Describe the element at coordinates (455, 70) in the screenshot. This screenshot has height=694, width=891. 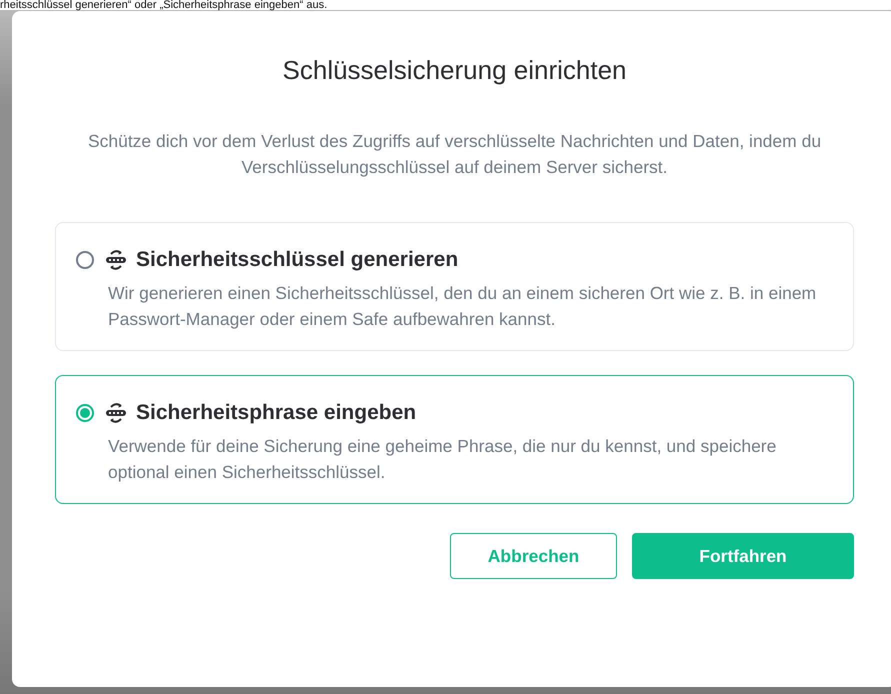
I see `dialog-title: Schlüsselsicherung einrichten` at that location.